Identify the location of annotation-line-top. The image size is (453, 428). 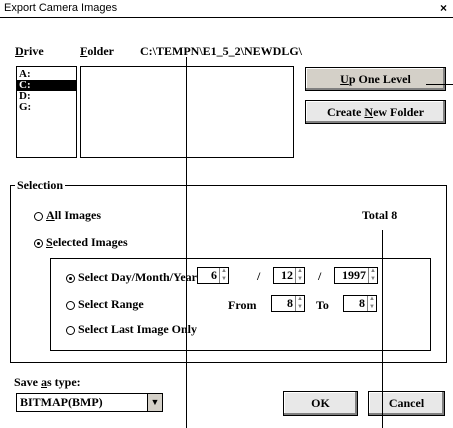
(439, 84).